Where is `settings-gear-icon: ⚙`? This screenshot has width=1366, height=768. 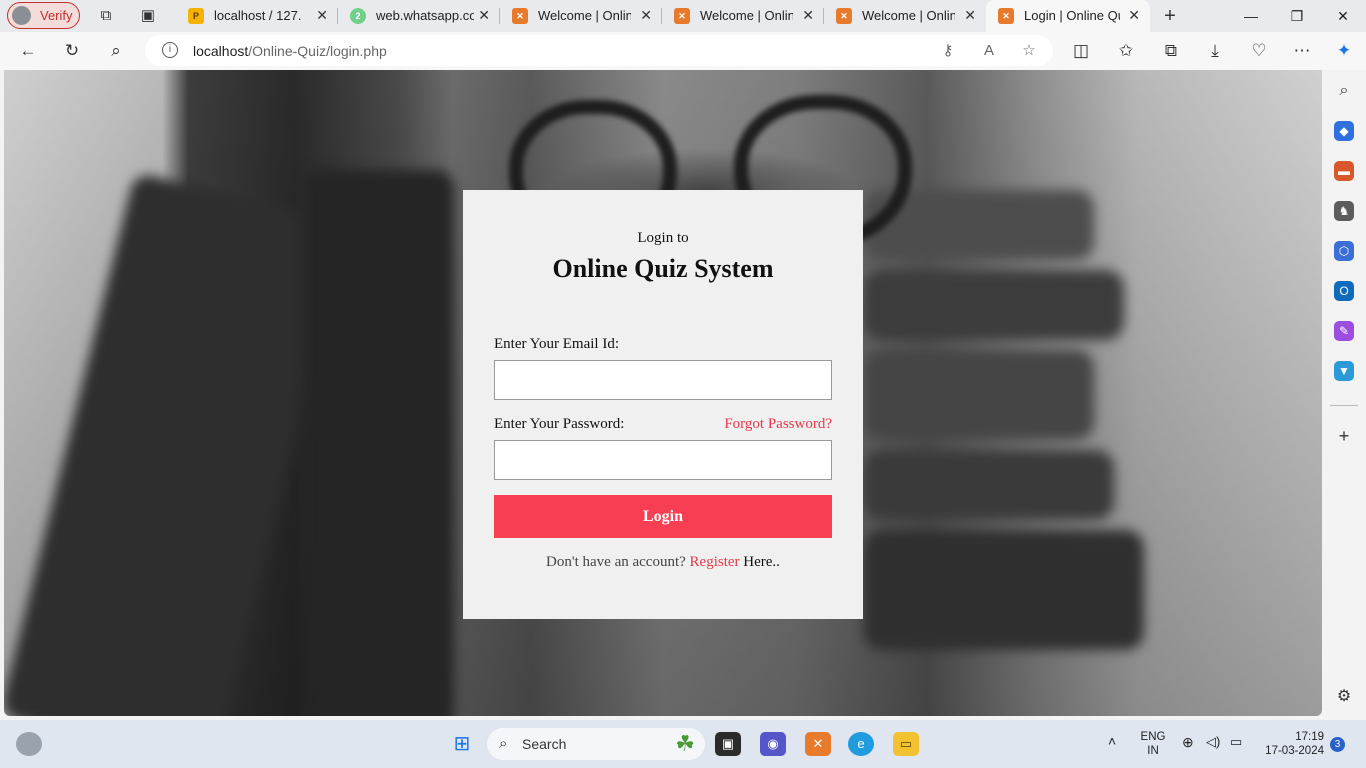
settings-gear-icon: ⚙ is located at coordinates (1344, 697).